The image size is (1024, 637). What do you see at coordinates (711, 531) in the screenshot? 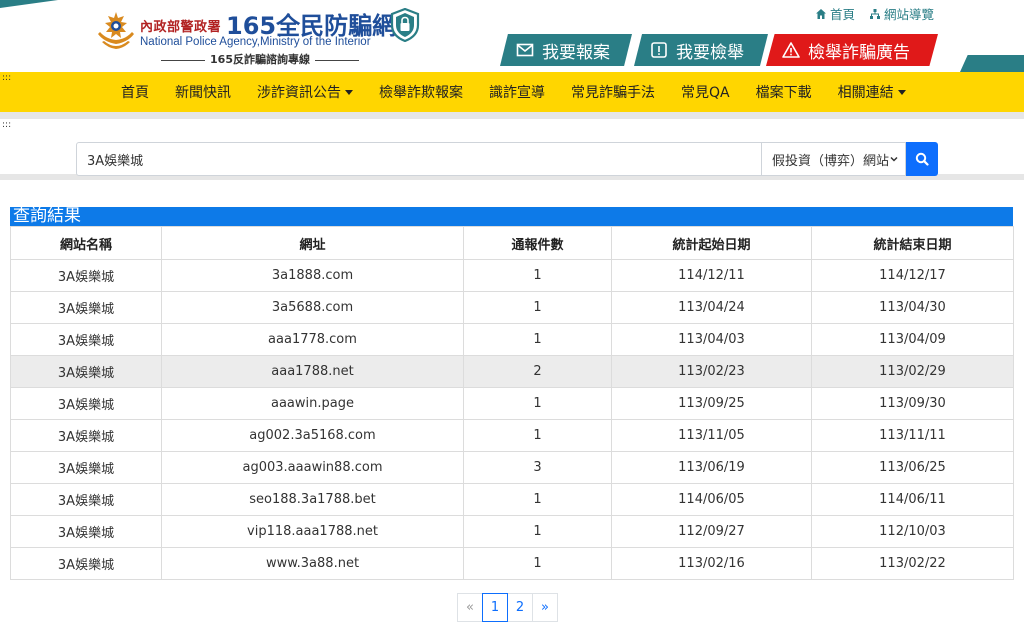
I see `start-date-cell: 112/09/27` at bounding box center [711, 531].